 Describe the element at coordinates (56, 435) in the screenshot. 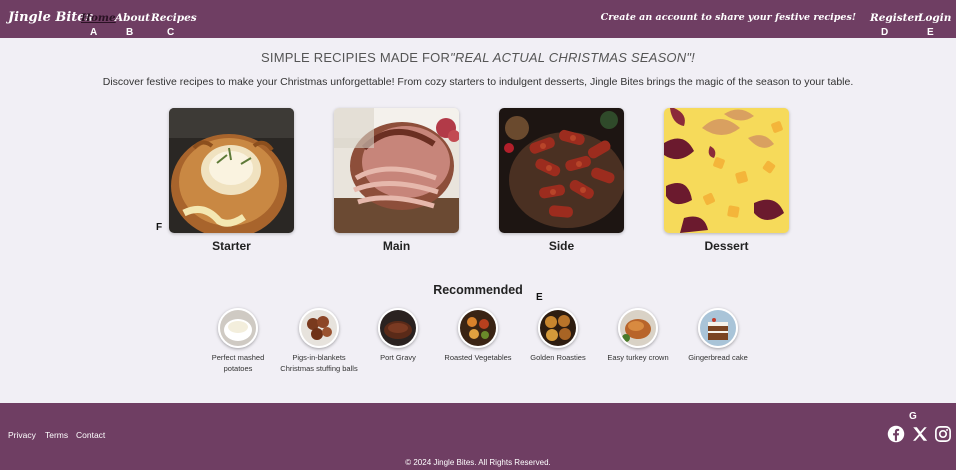

I see `footer-link-terms: Terms` at that location.